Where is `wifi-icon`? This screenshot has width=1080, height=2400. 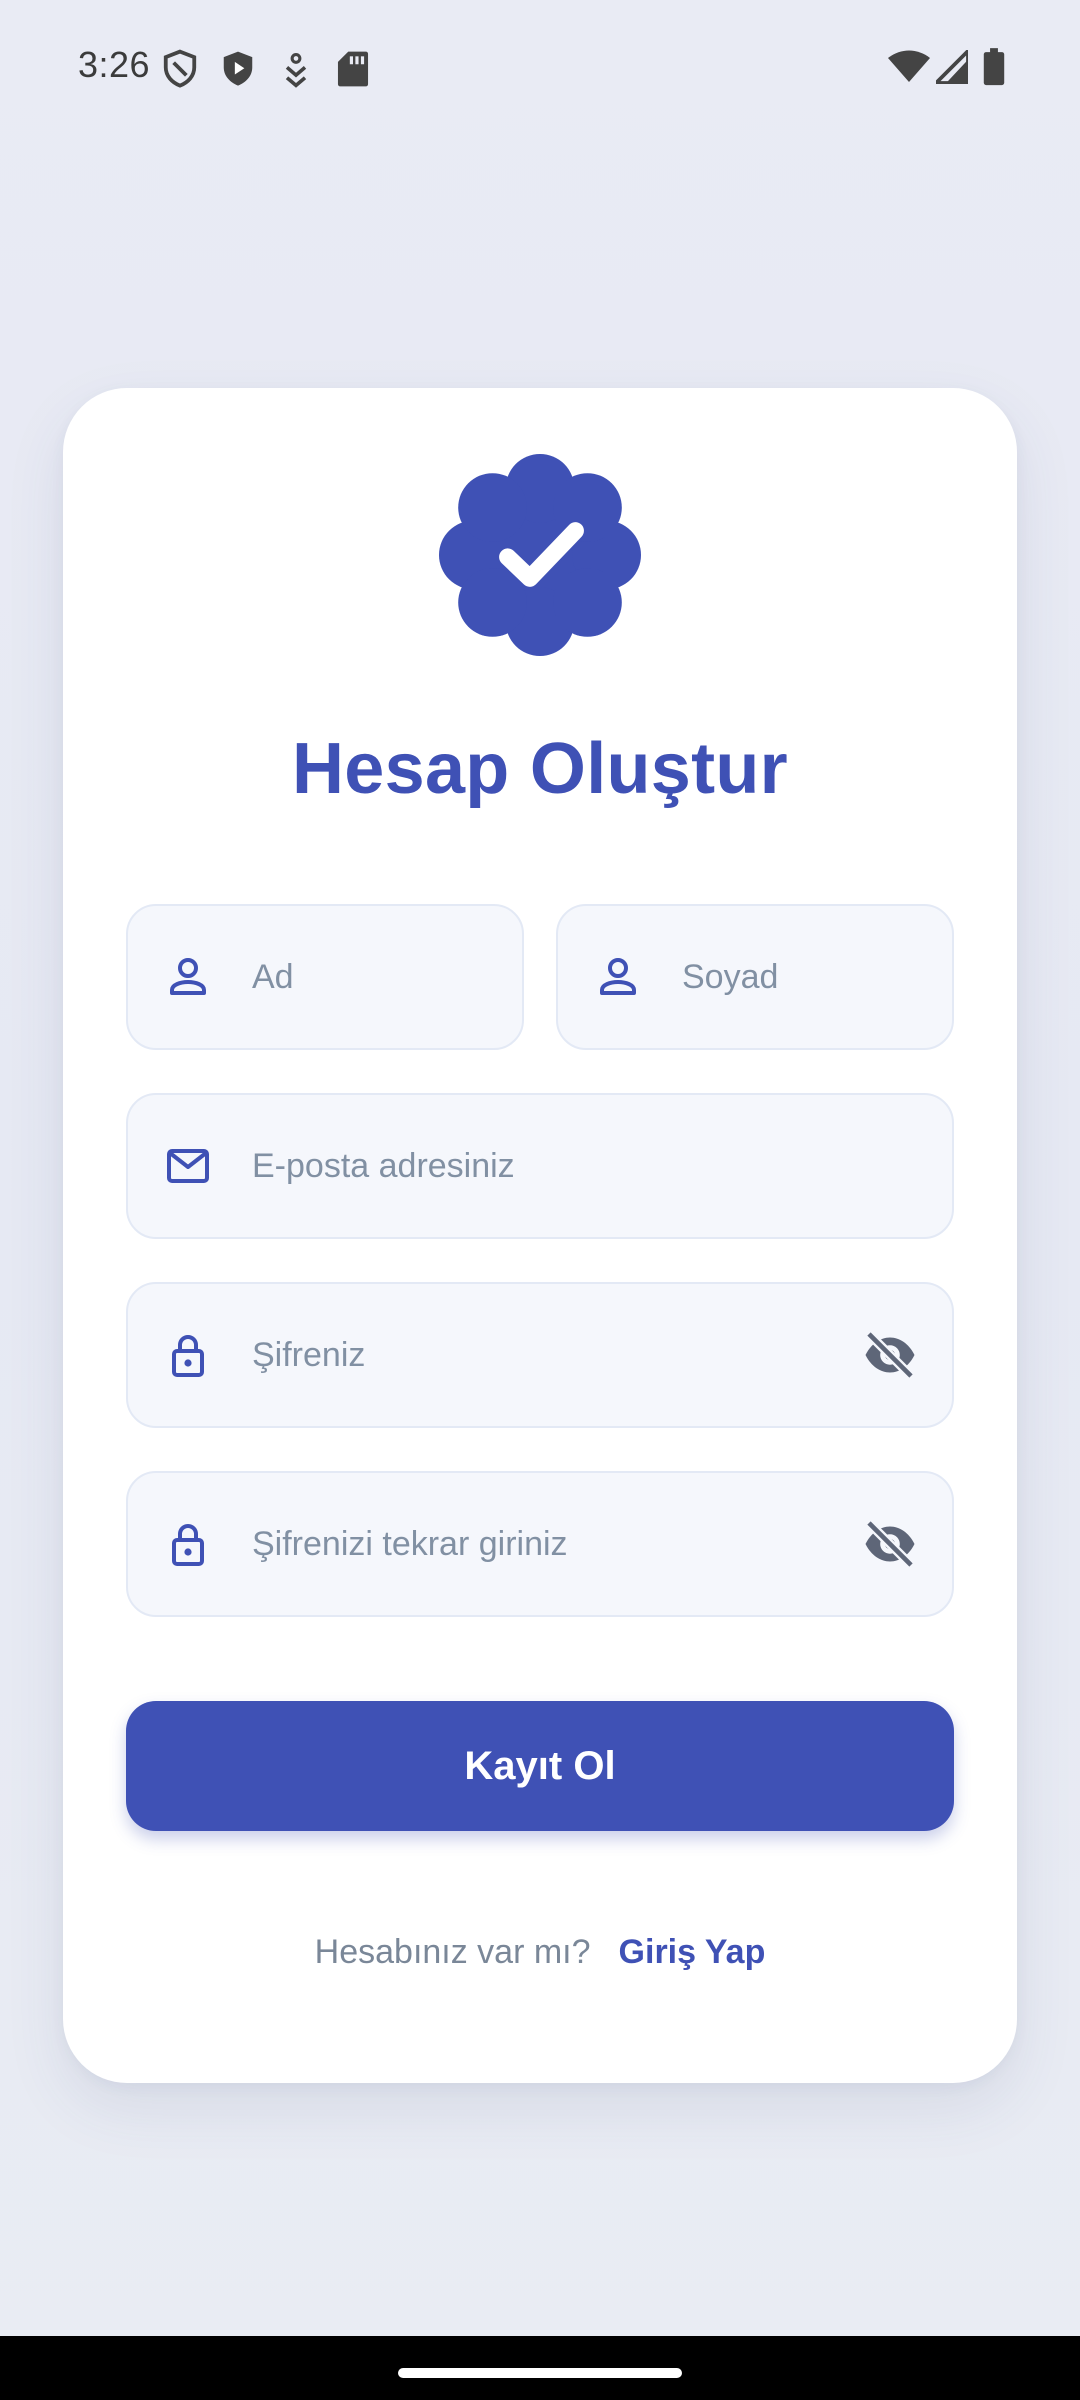 wifi-icon is located at coordinates (909, 66).